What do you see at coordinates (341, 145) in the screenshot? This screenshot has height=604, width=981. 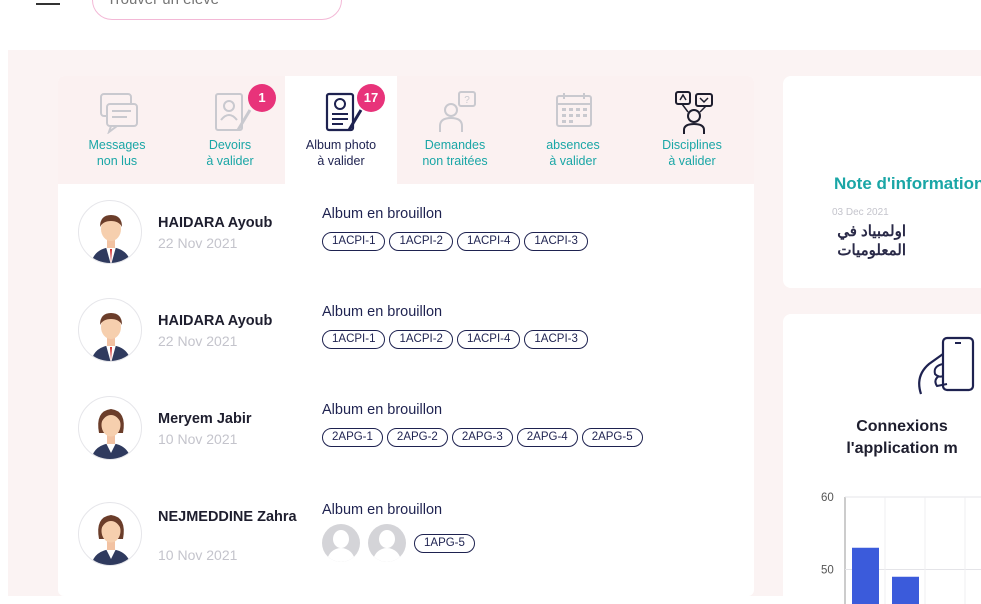 I see `tab-label: Album photo` at bounding box center [341, 145].